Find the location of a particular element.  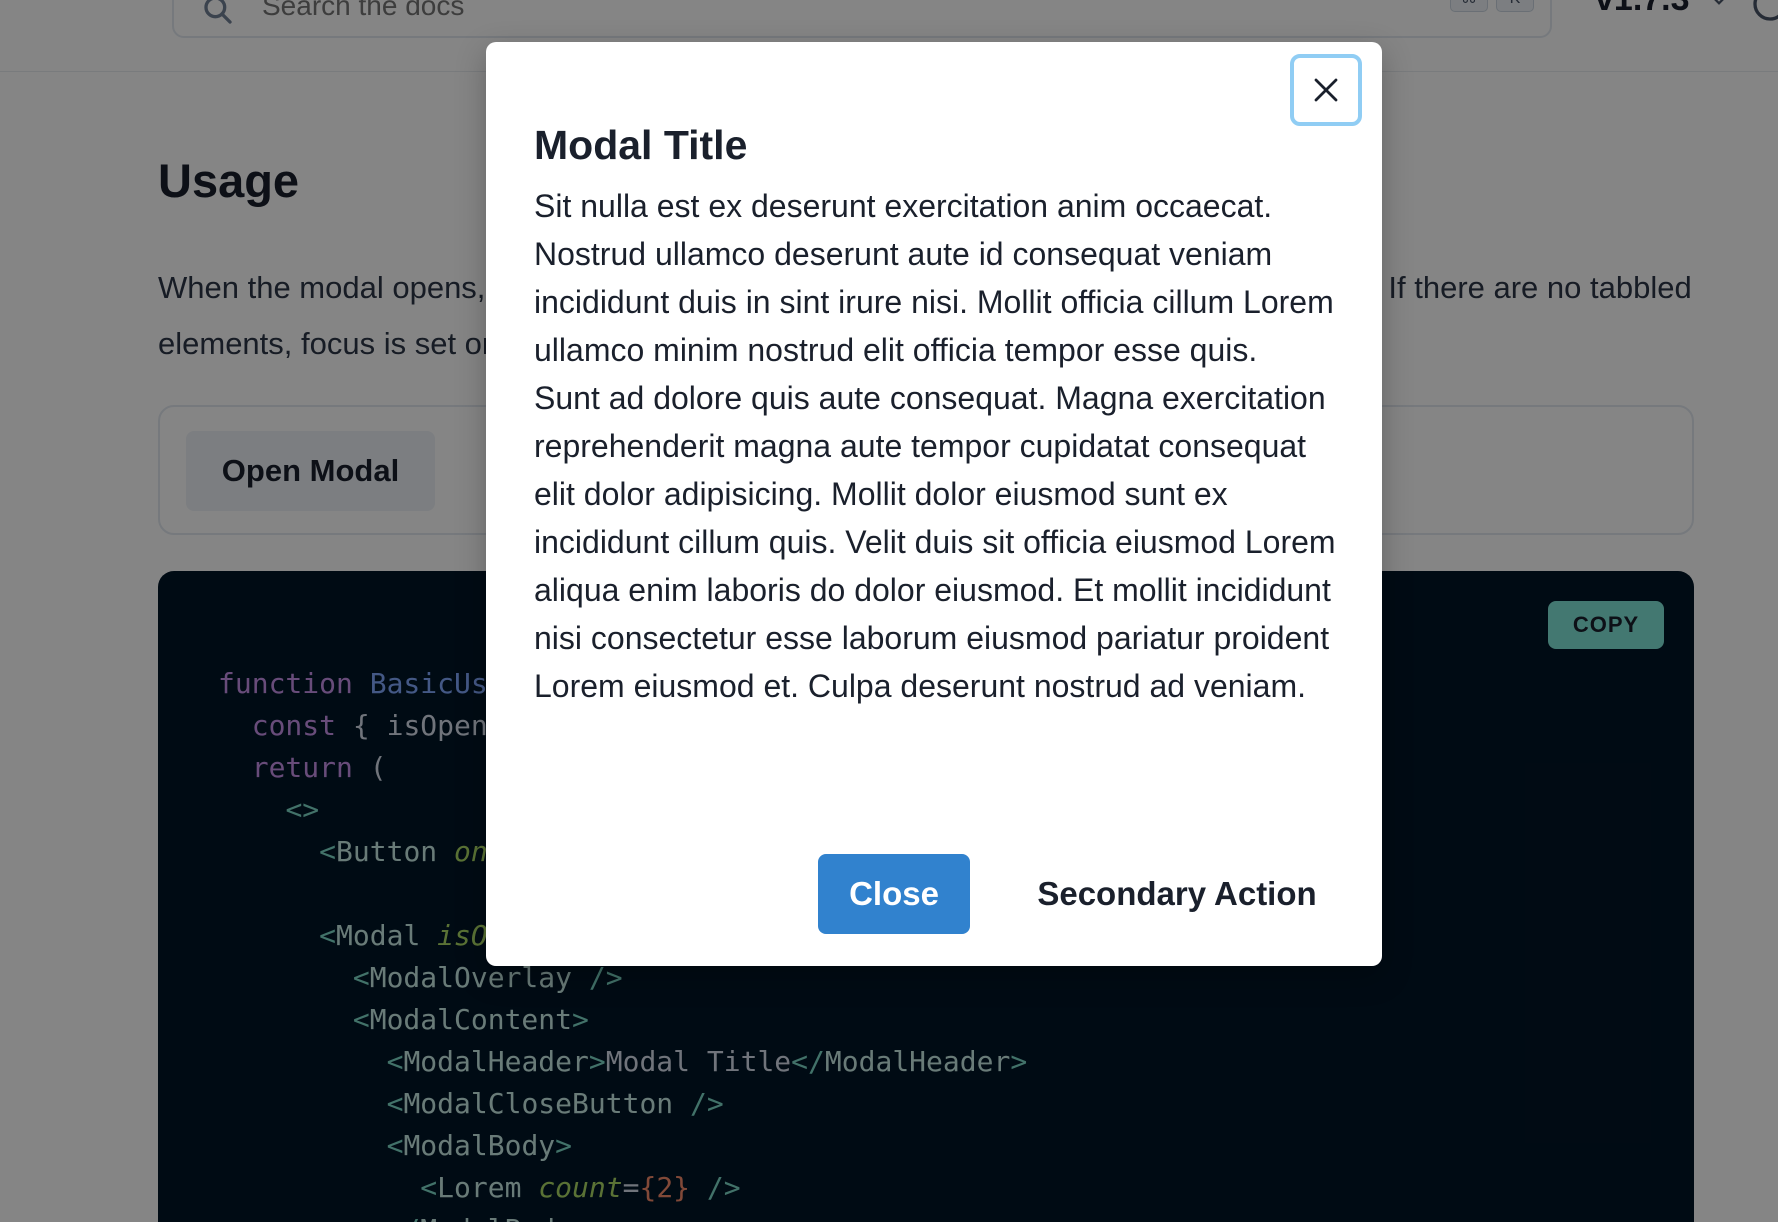

close-button: Close is located at coordinates (894, 894).